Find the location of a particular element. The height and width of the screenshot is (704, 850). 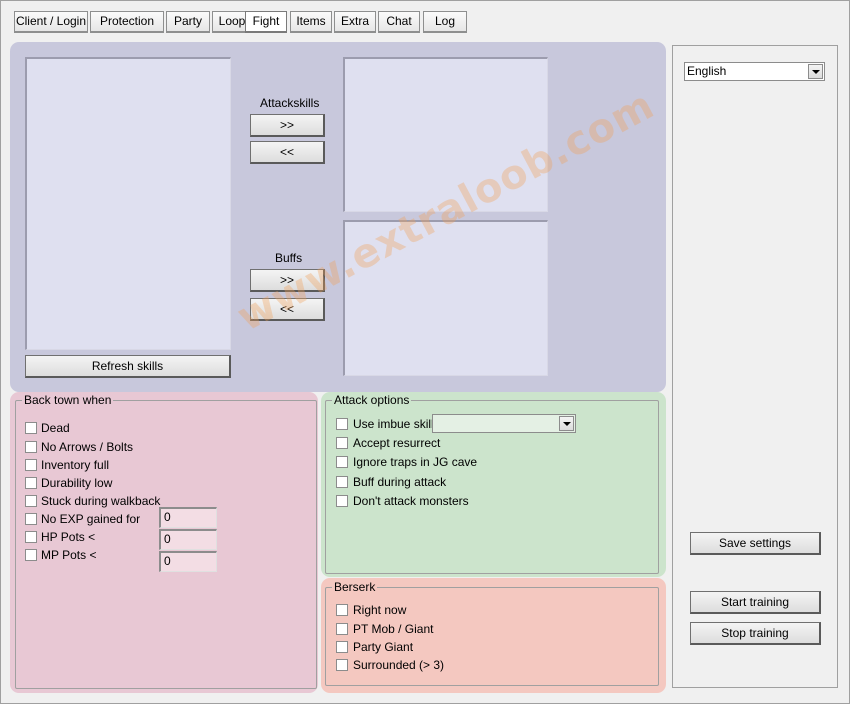

tab-fight: Fight is located at coordinates (266, 22).